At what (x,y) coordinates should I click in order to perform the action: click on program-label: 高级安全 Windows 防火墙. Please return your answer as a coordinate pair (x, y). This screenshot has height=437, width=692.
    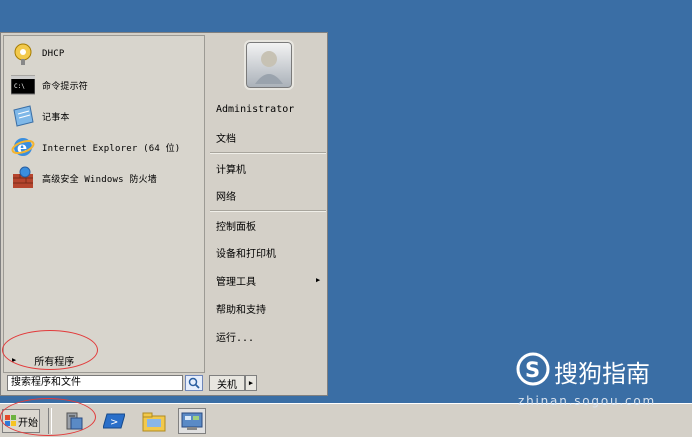
    Looking at the image, I should click on (99, 179).